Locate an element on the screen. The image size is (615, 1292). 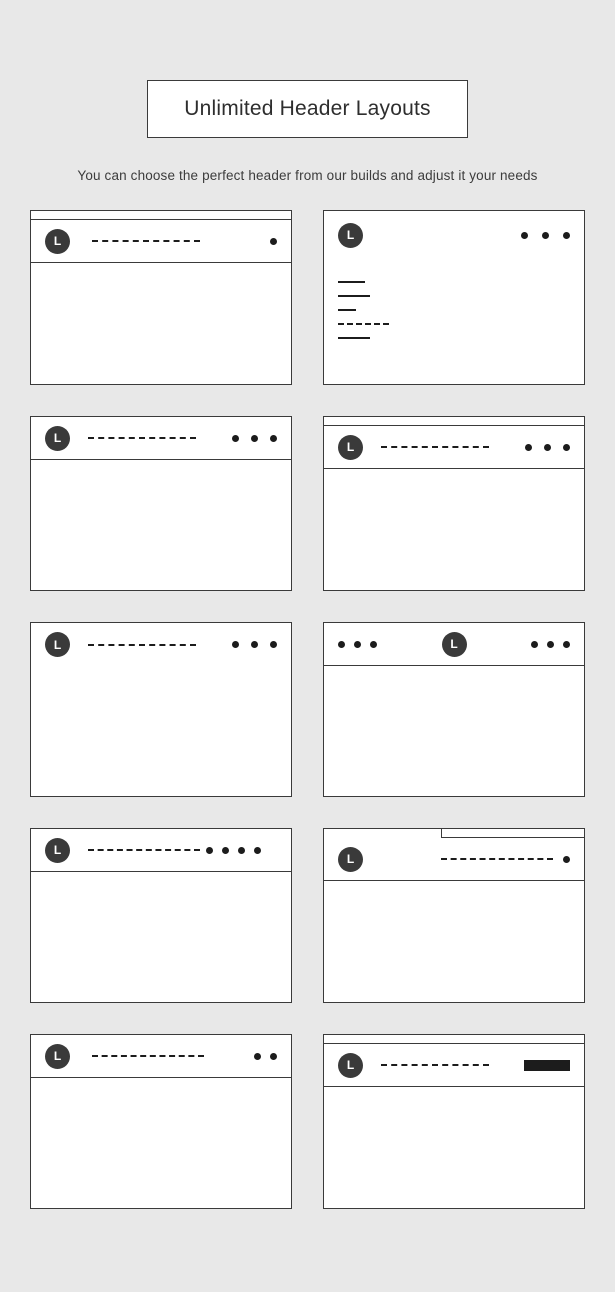
header-layout-card-9: L is located at coordinates (161, 1121).